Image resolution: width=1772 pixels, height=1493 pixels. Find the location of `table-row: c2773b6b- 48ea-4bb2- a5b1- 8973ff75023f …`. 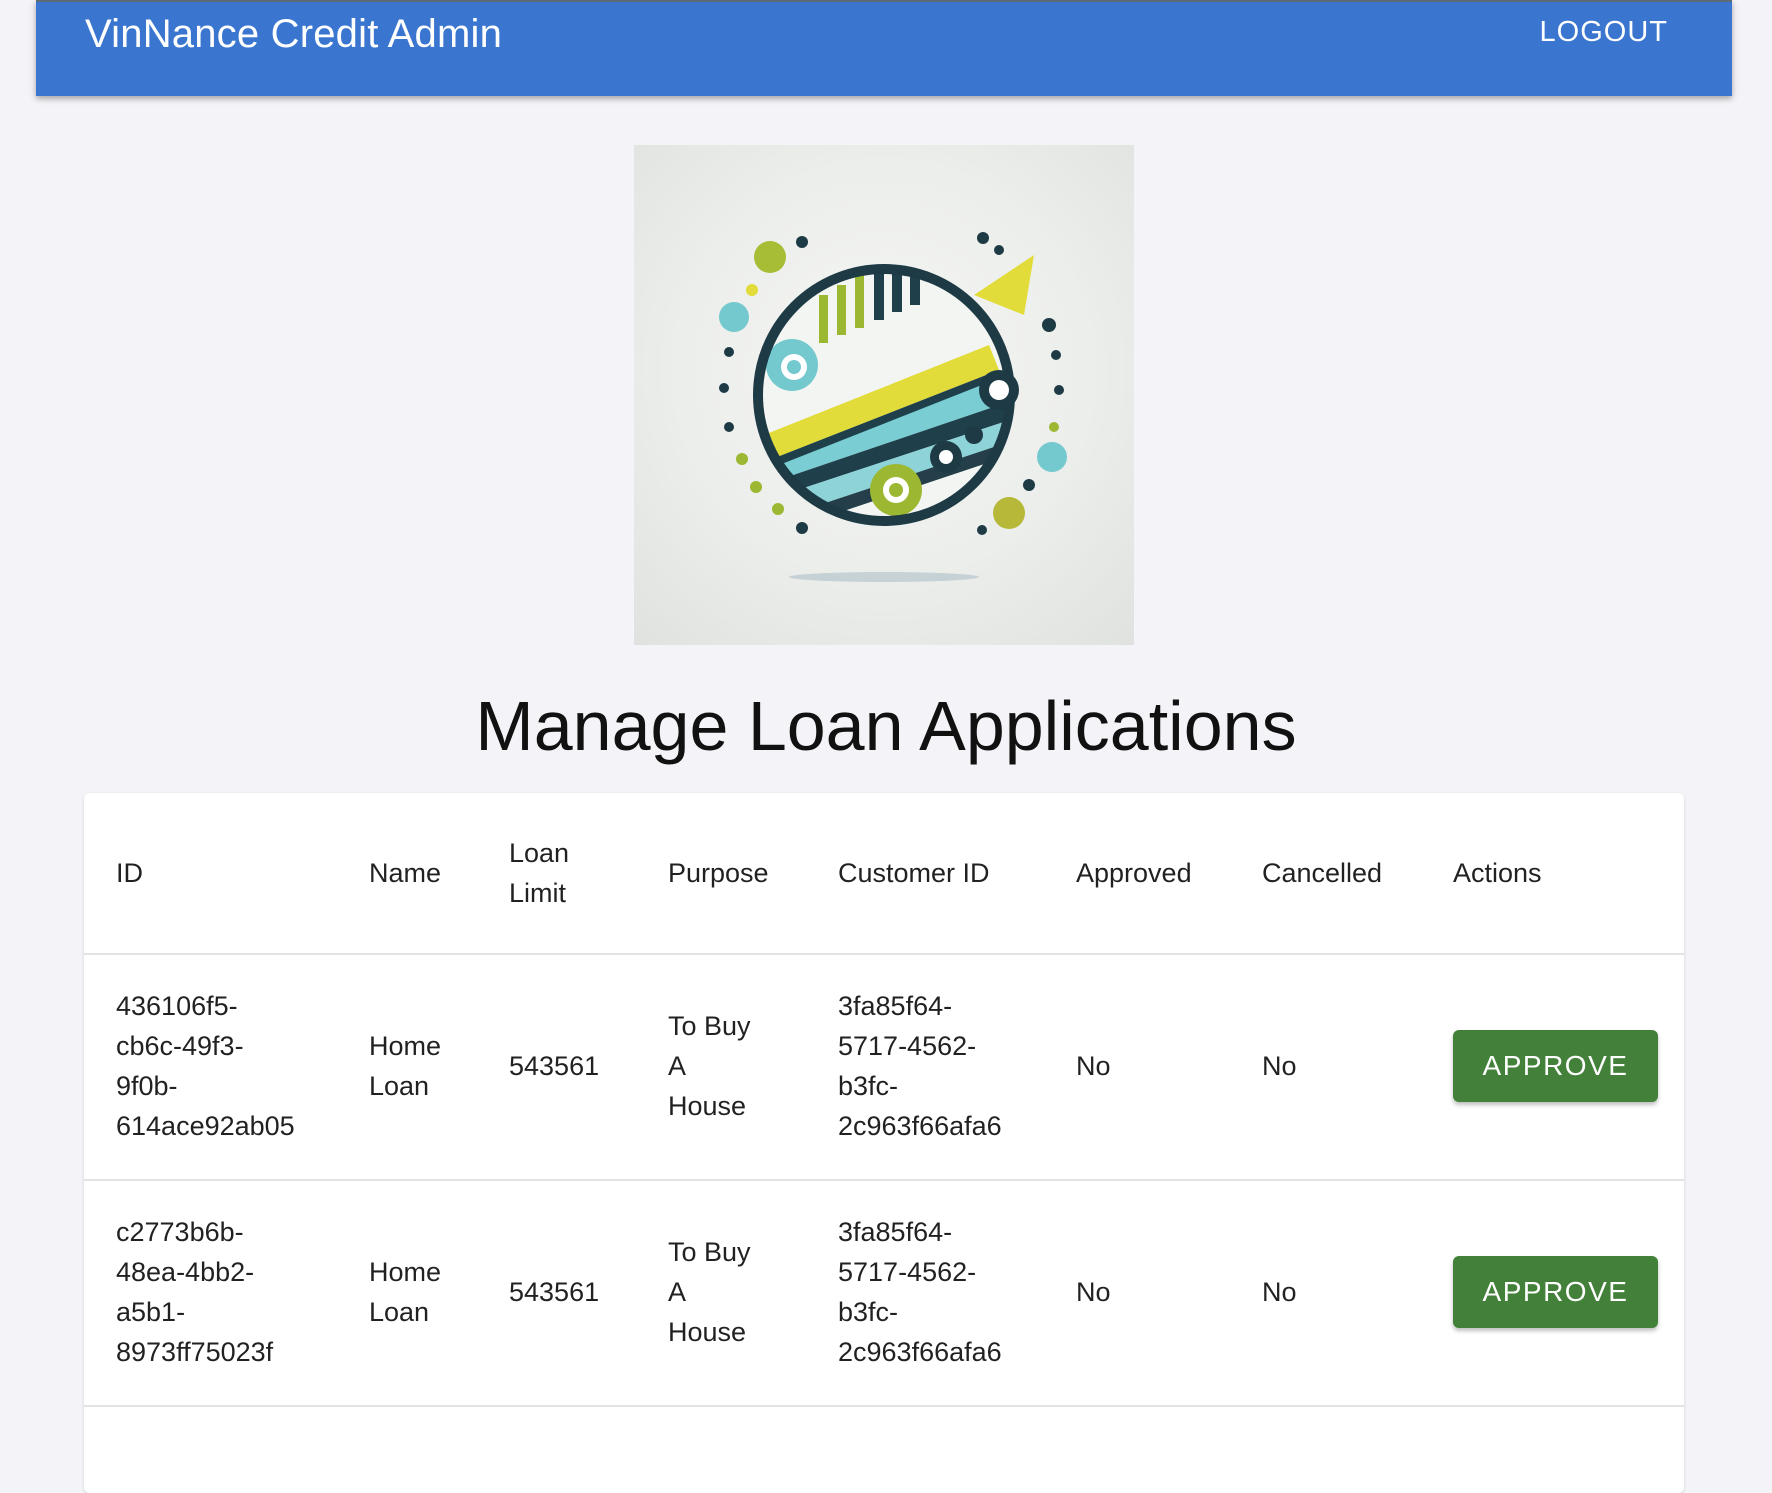

table-row: c2773b6b- 48ea-4bb2- a5b1- 8973ff75023f … is located at coordinates (884, 1293).